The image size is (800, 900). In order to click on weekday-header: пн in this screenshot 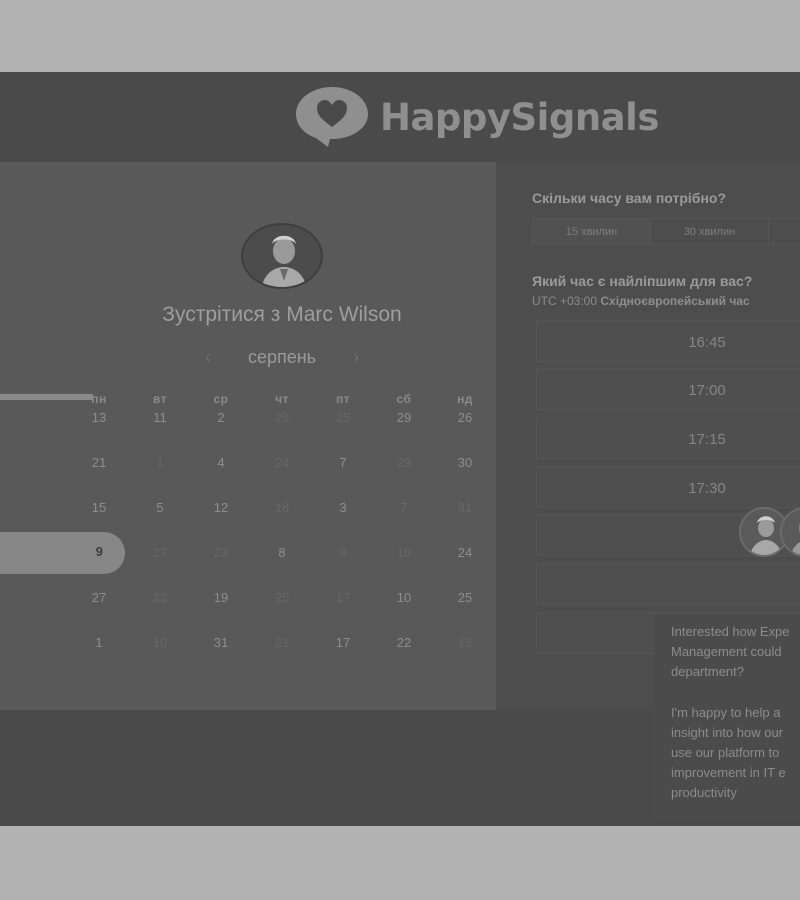, I will do `click(99, 399)`.